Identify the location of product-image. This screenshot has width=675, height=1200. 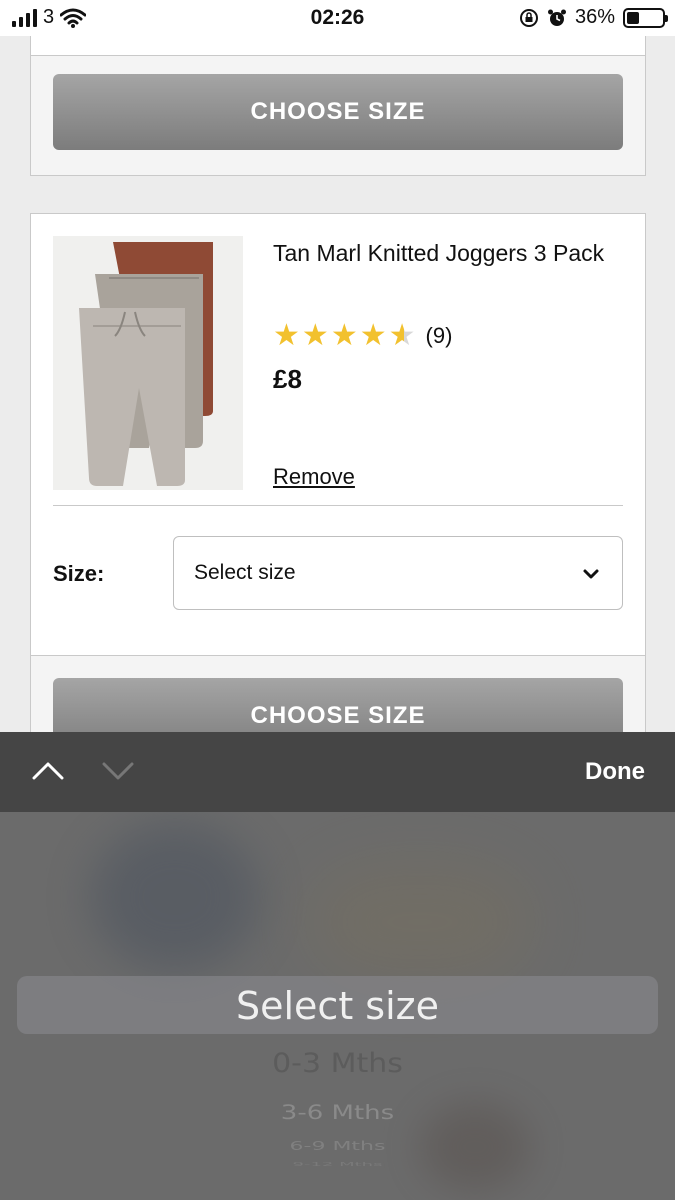
(148, 363).